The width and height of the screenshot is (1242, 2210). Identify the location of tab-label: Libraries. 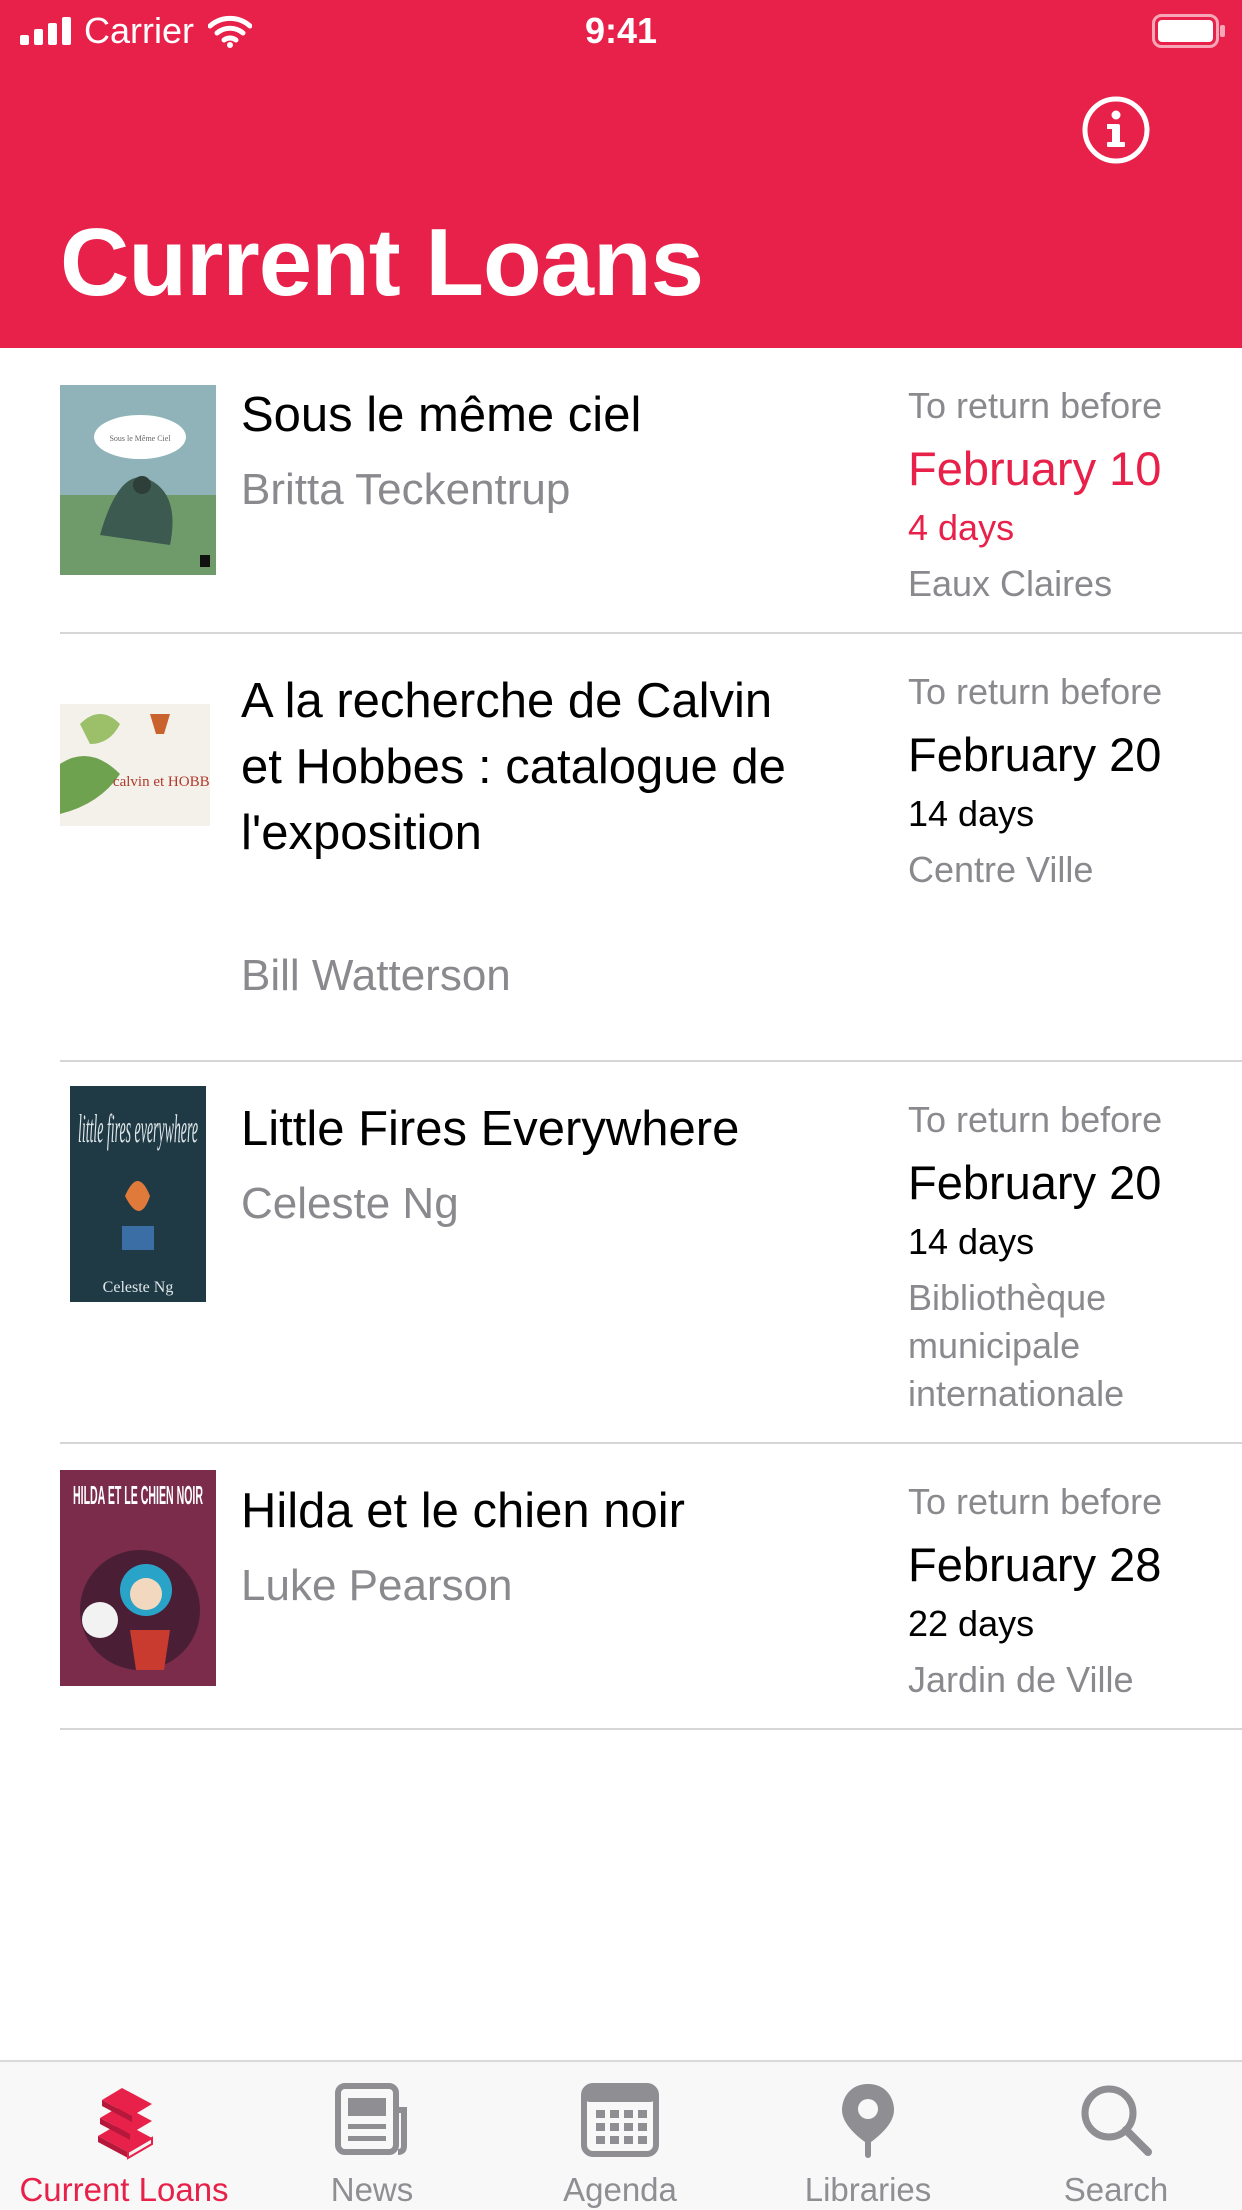
(868, 2189).